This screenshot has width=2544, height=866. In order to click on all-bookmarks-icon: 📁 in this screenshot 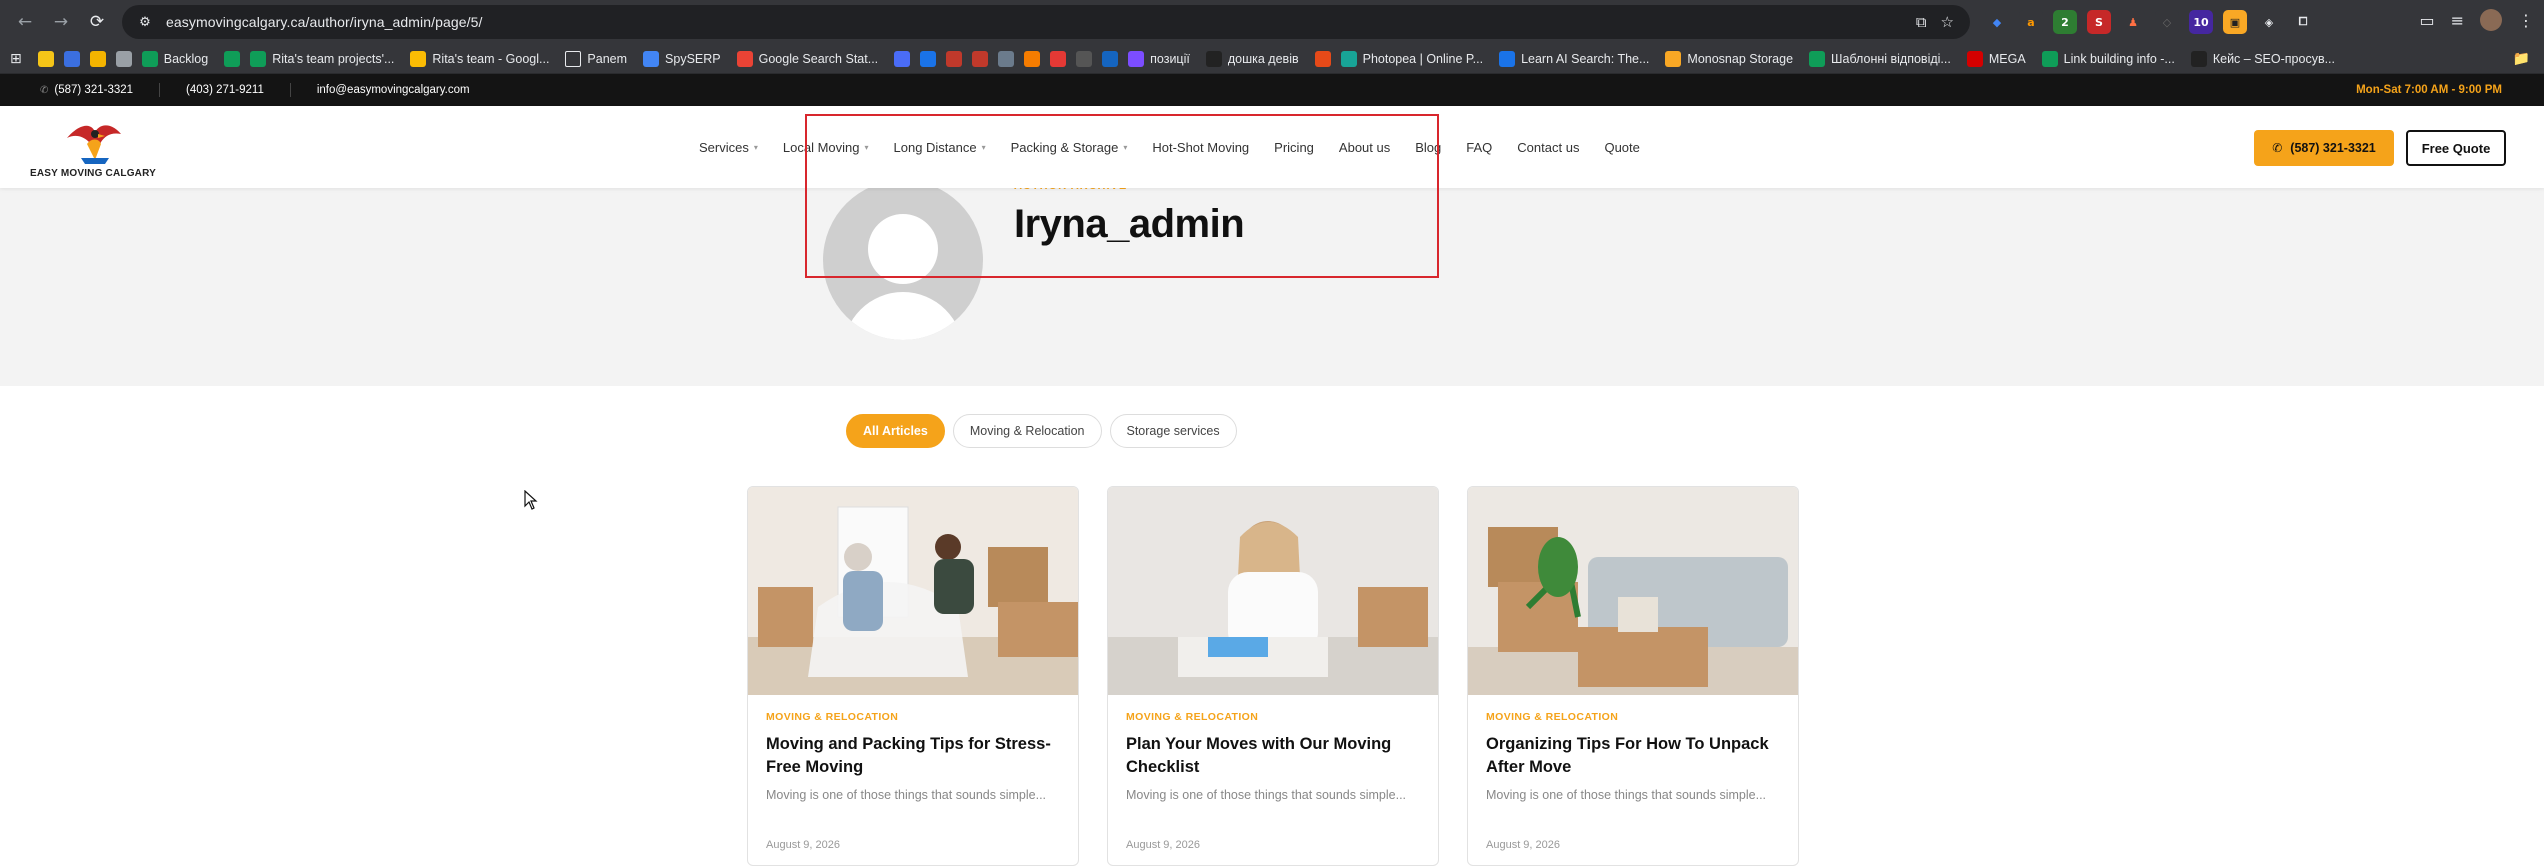, I will do `click(2521, 59)`.